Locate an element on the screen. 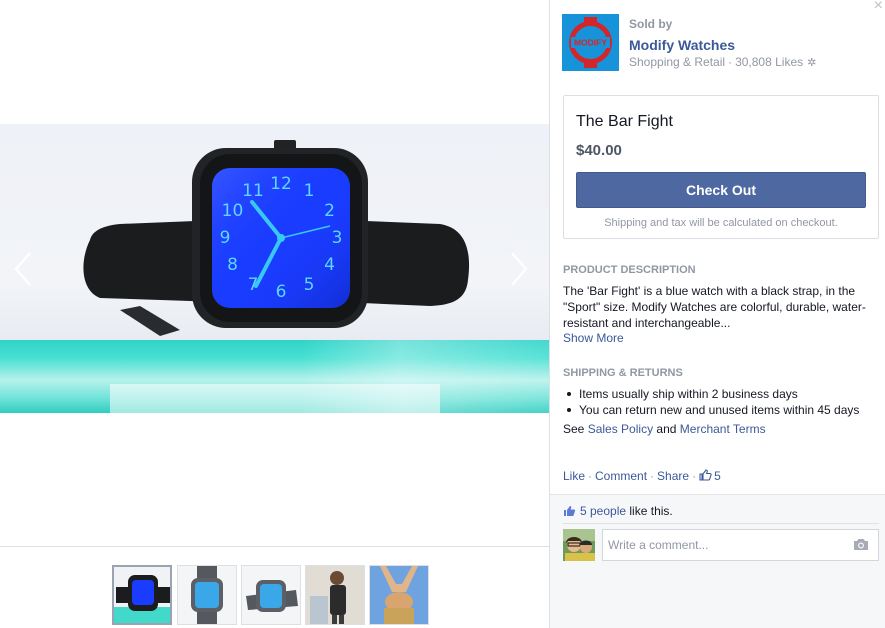 The width and height of the screenshot is (885, 628). thumbnail-black-watch is located at coordinates (142, 595).